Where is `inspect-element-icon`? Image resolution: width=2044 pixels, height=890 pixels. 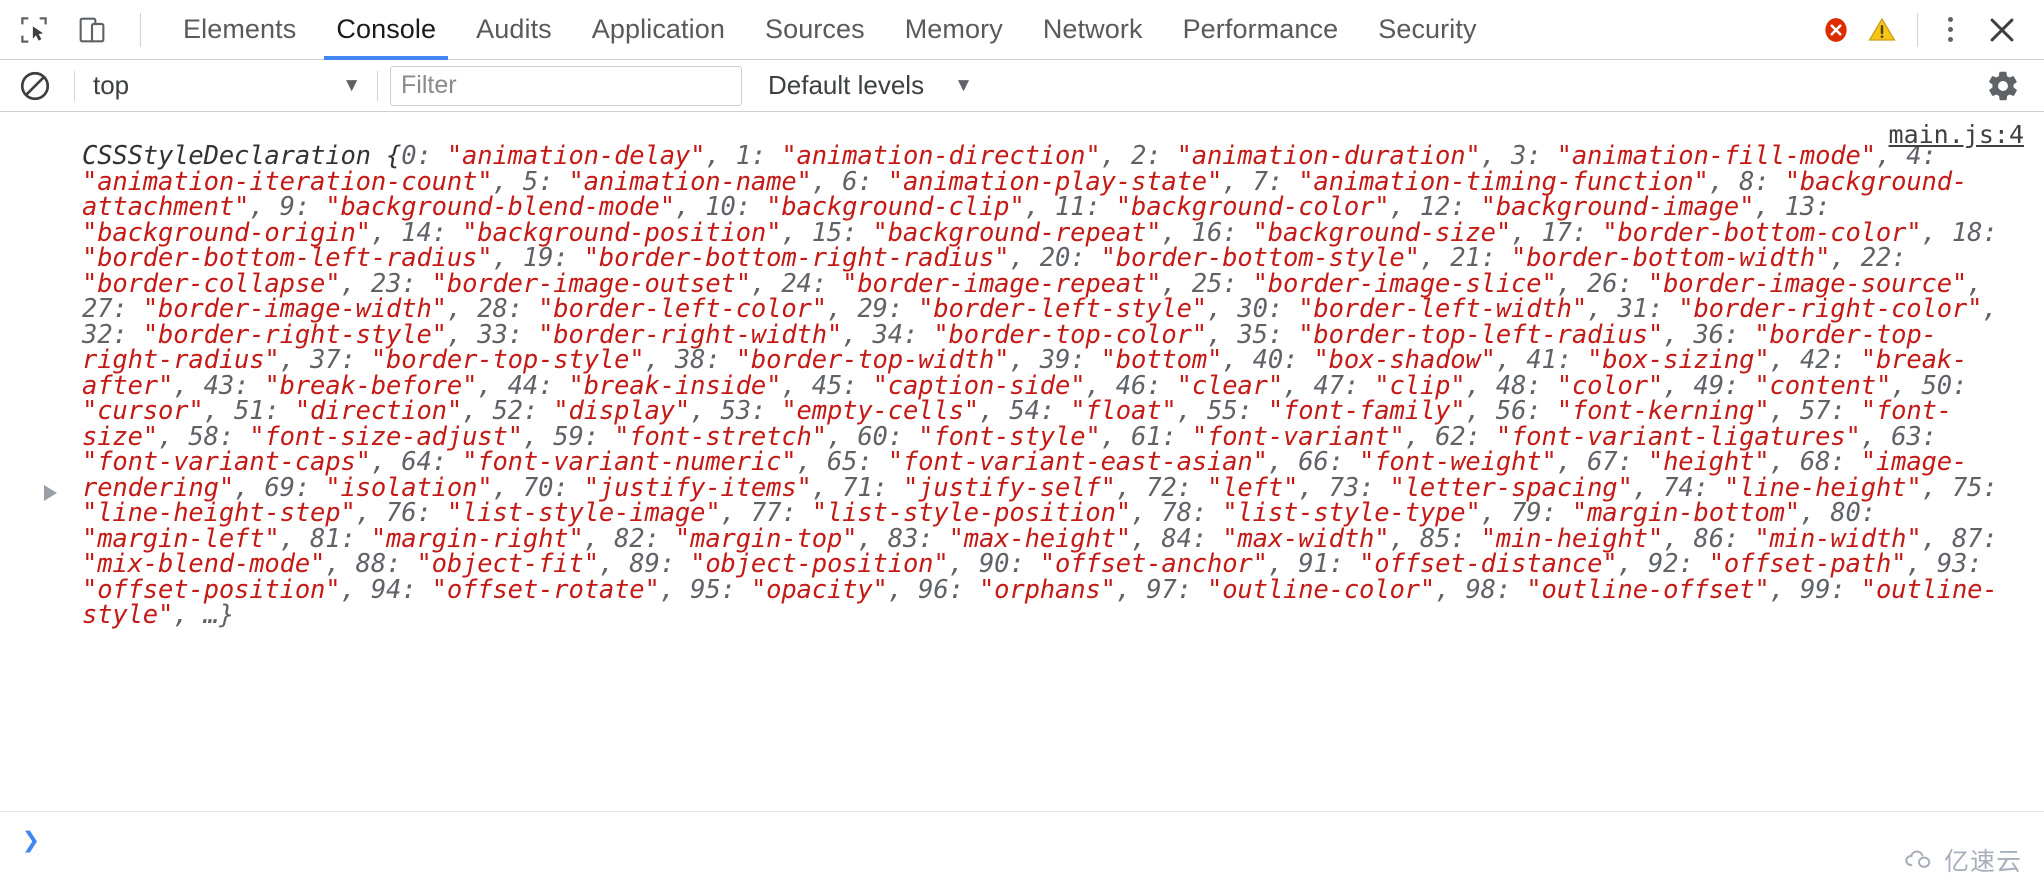 inspect-element-icon is located at coordinates (34, 30).